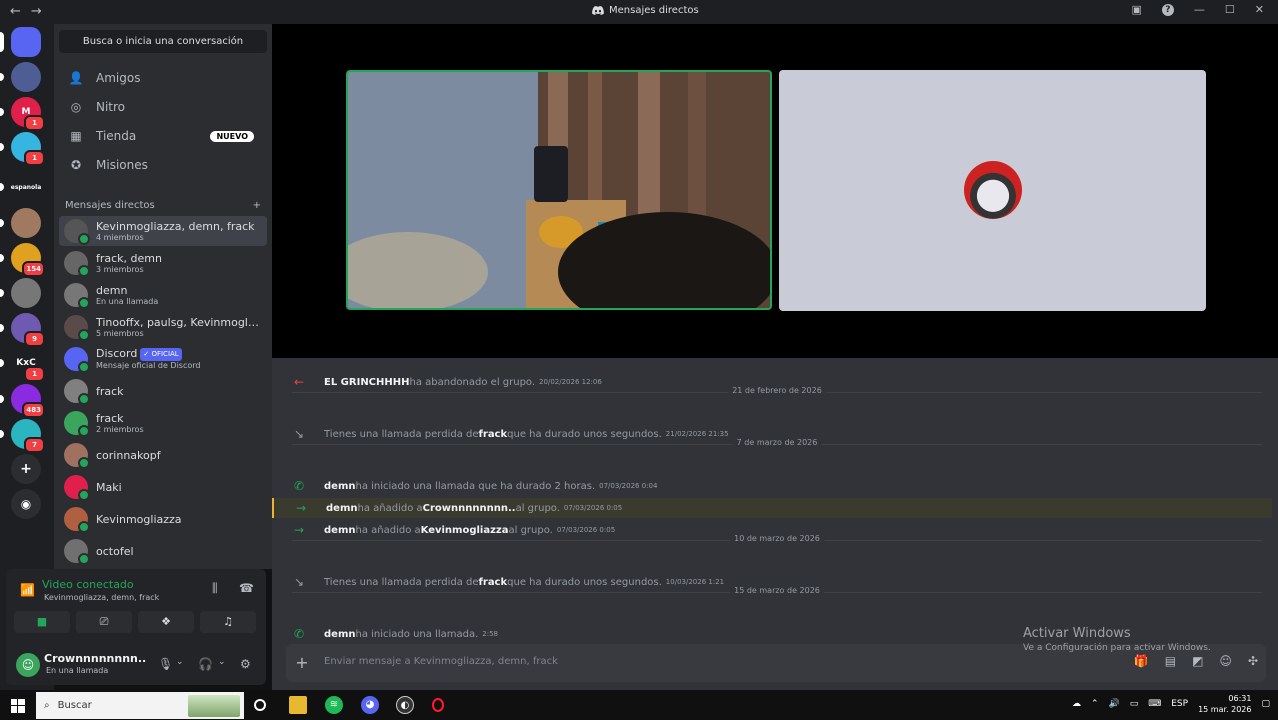 Image resolution: width=1278 pixels, height=720 pixels. Describe the element at coordinates (1259, 9) in the screenshot. I see `close-button: ✕` at that location.